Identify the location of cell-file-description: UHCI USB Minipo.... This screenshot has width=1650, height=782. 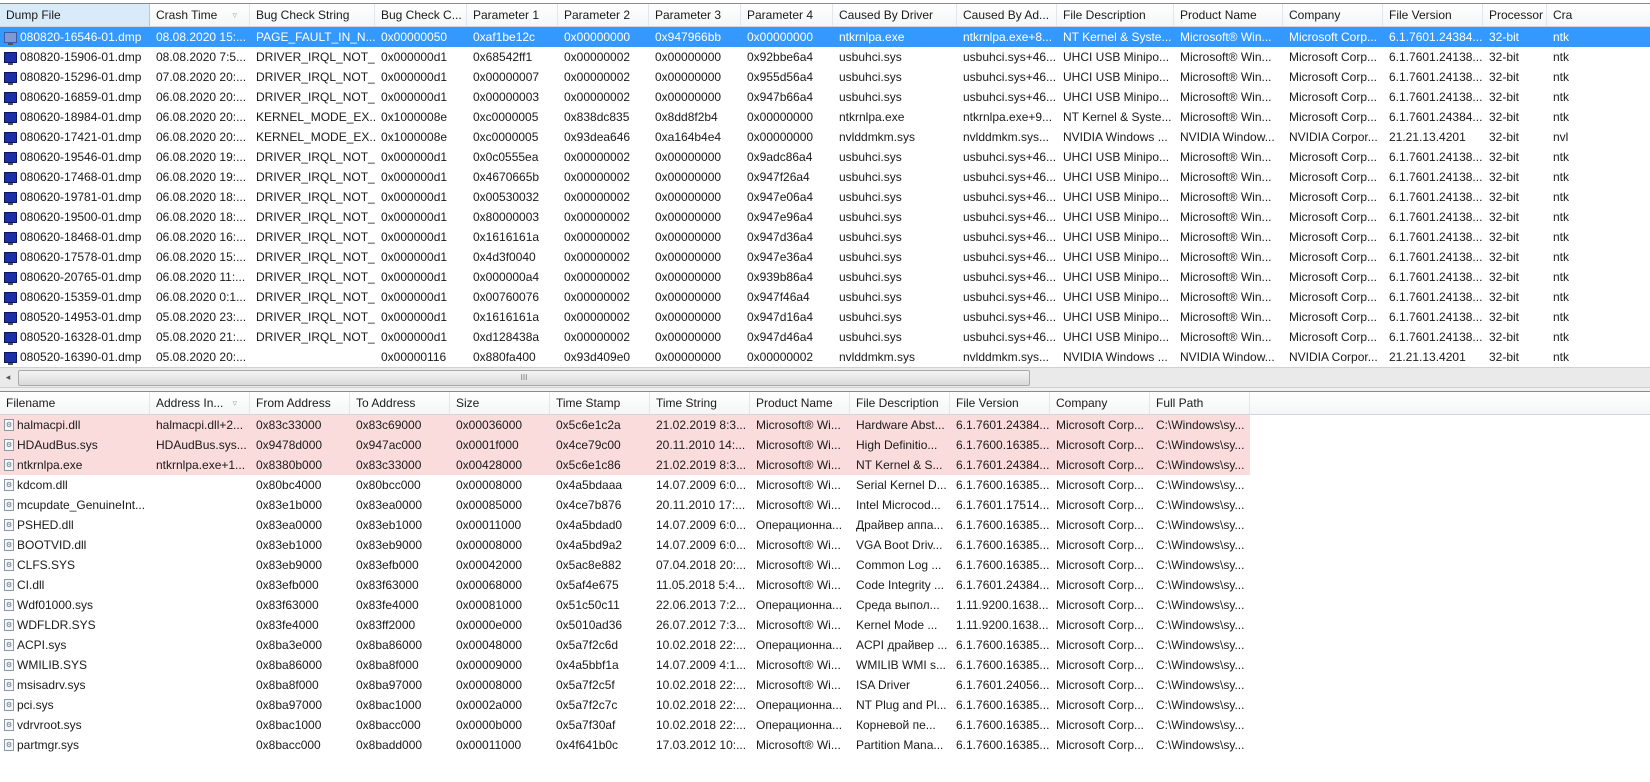
(1116, 197).